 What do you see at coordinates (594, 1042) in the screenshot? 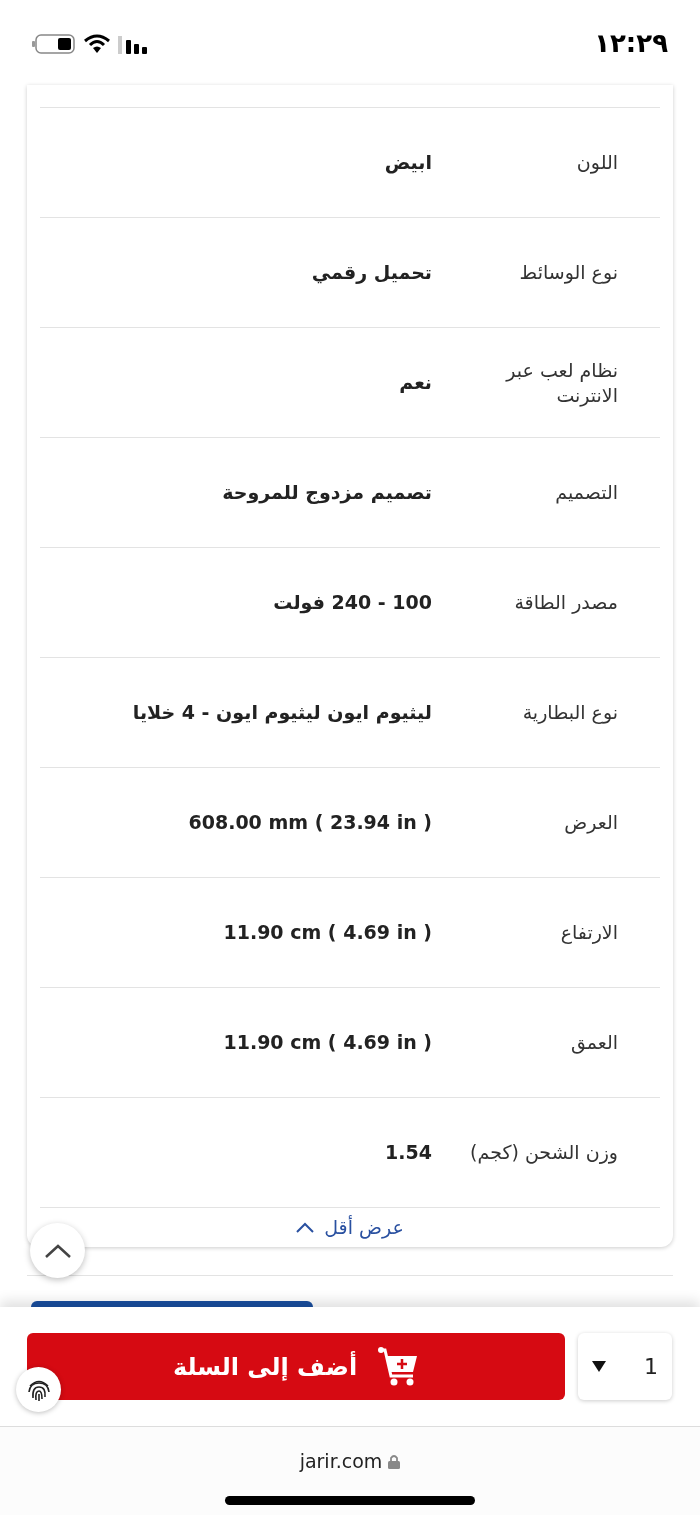
I see `spec-label: العمق` at bounding box center [594, 1042].